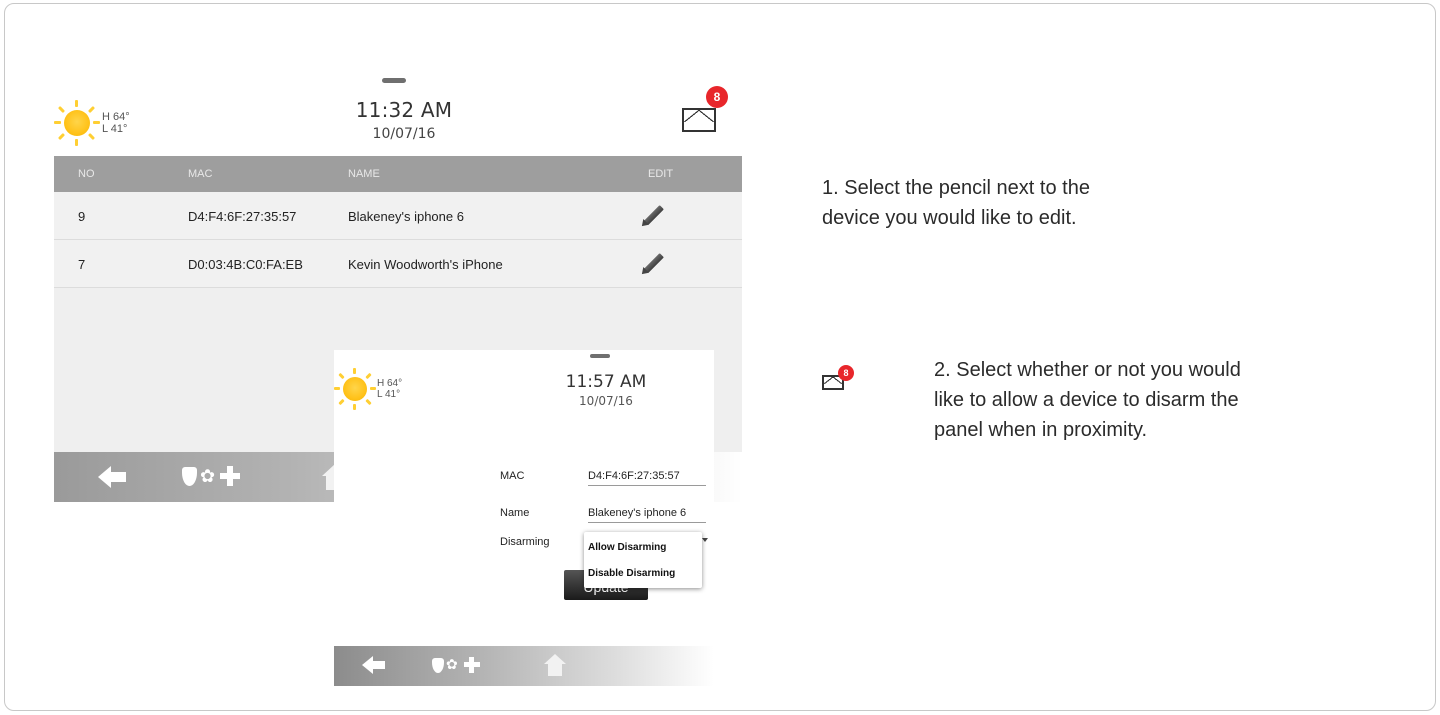  I want to click on clock-time: 11:57 AM, so click(606, 382).